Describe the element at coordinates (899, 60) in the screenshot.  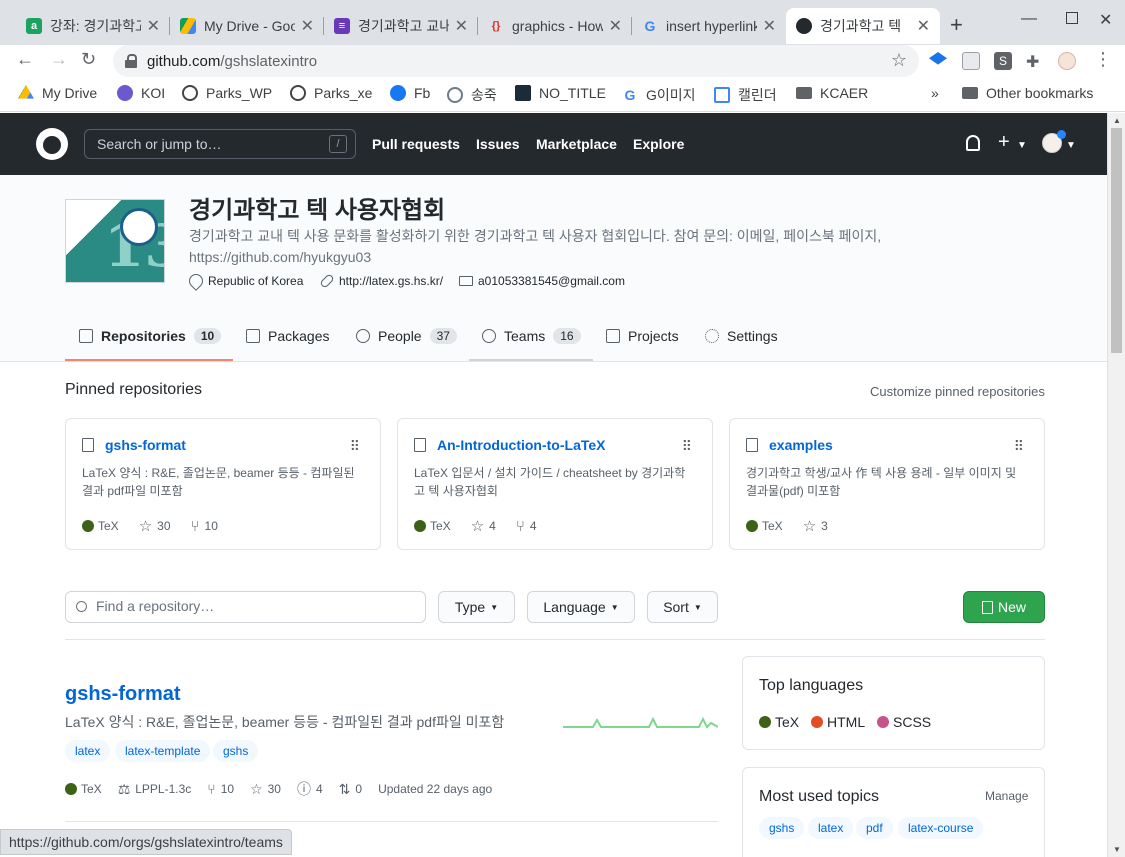
I see `bookmark-star-icon: ☆` at that location.